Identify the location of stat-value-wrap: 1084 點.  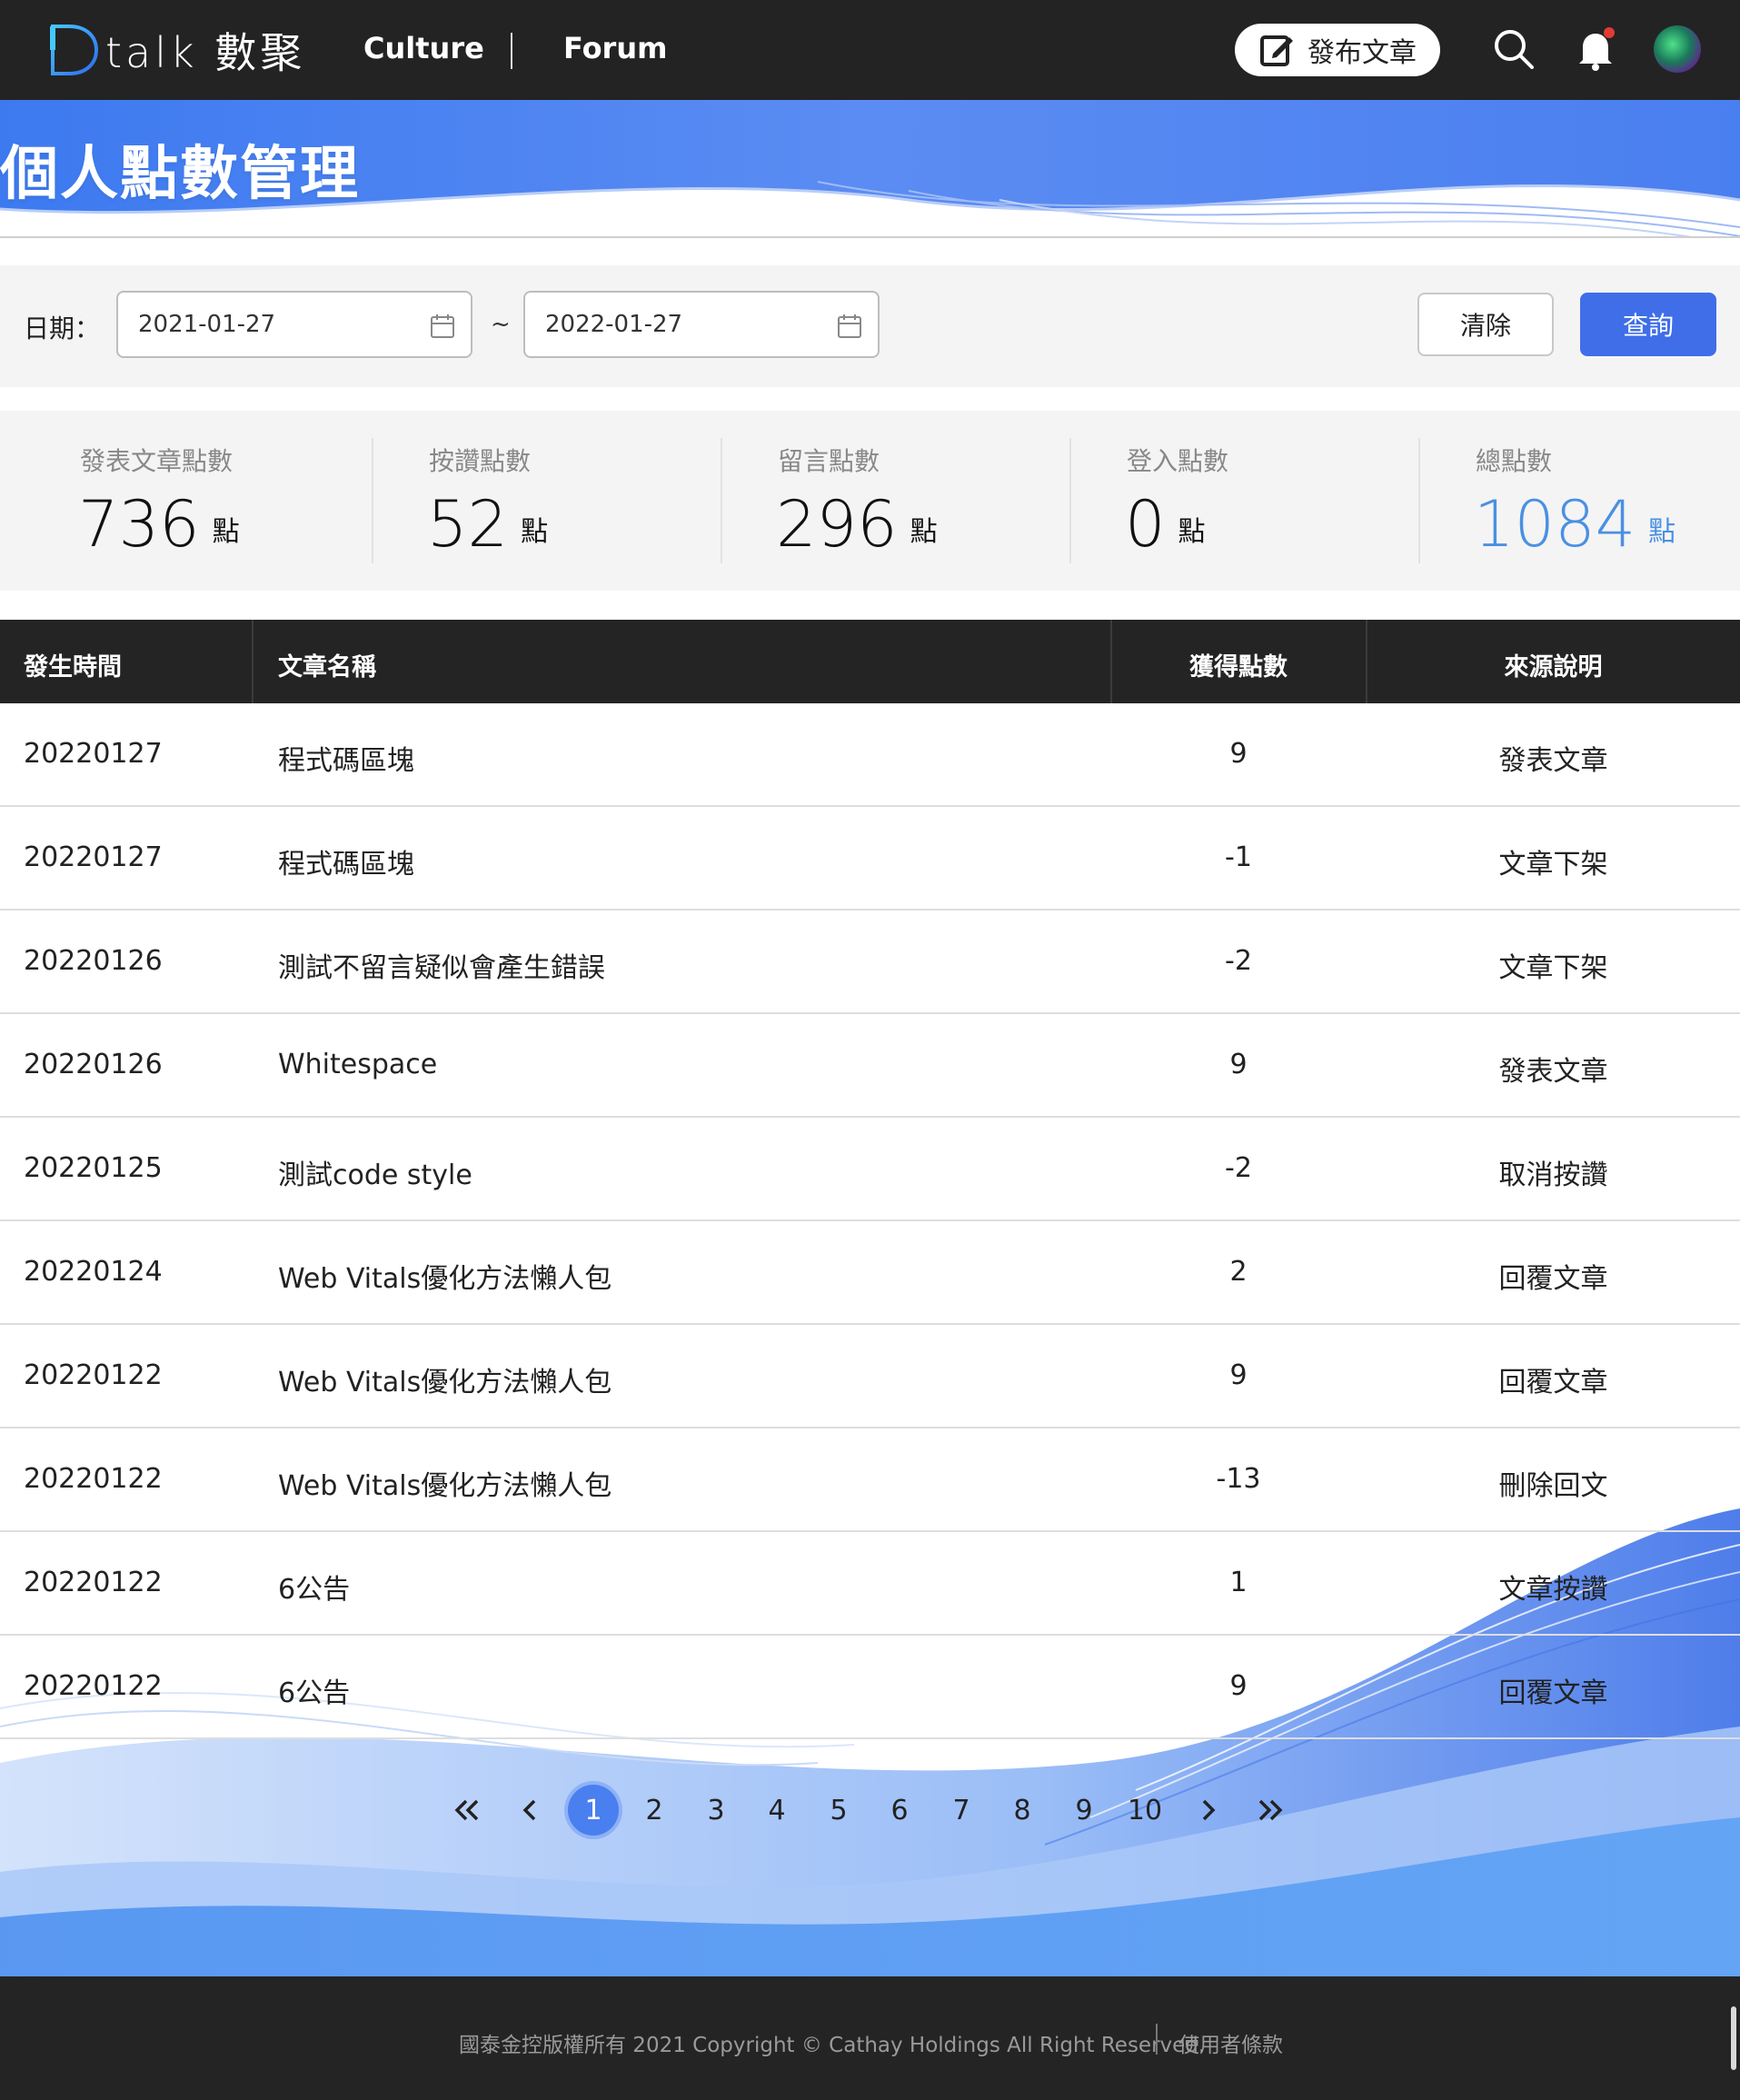
(1574, 524).